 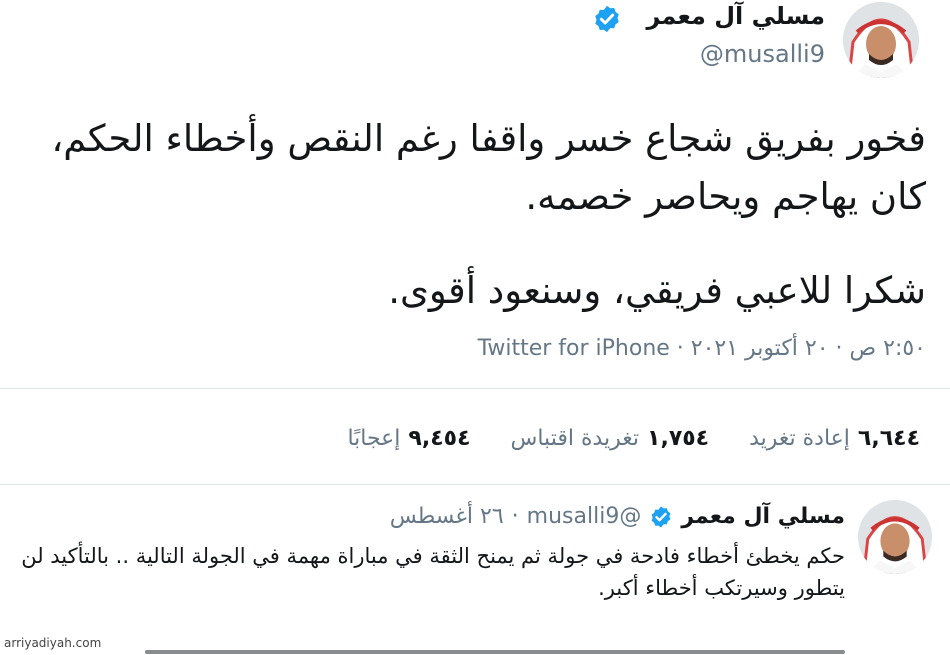 I want to click on quotes-count: ١,٧٥٤, so click(x=678, y=438).